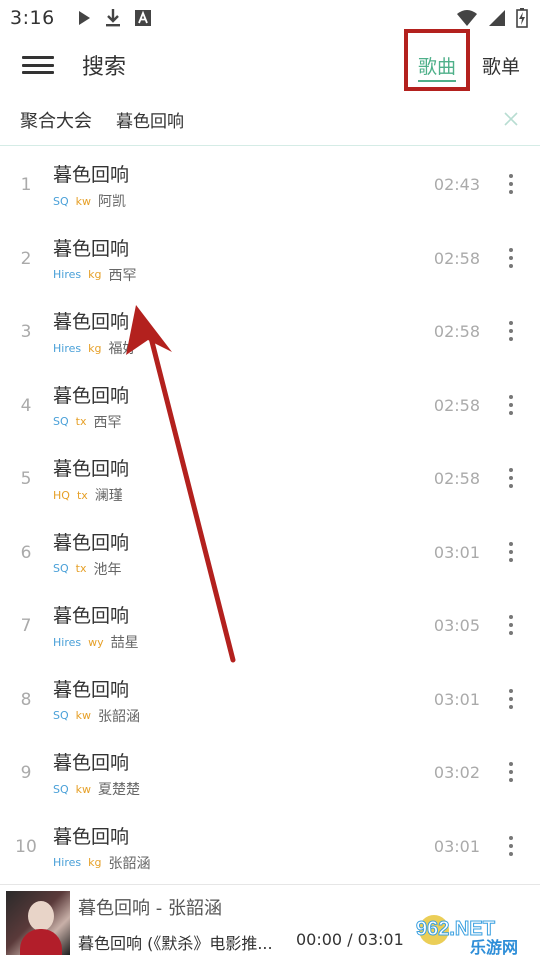  I want to click on source-selector: 聚合大会, so click(56, 120).